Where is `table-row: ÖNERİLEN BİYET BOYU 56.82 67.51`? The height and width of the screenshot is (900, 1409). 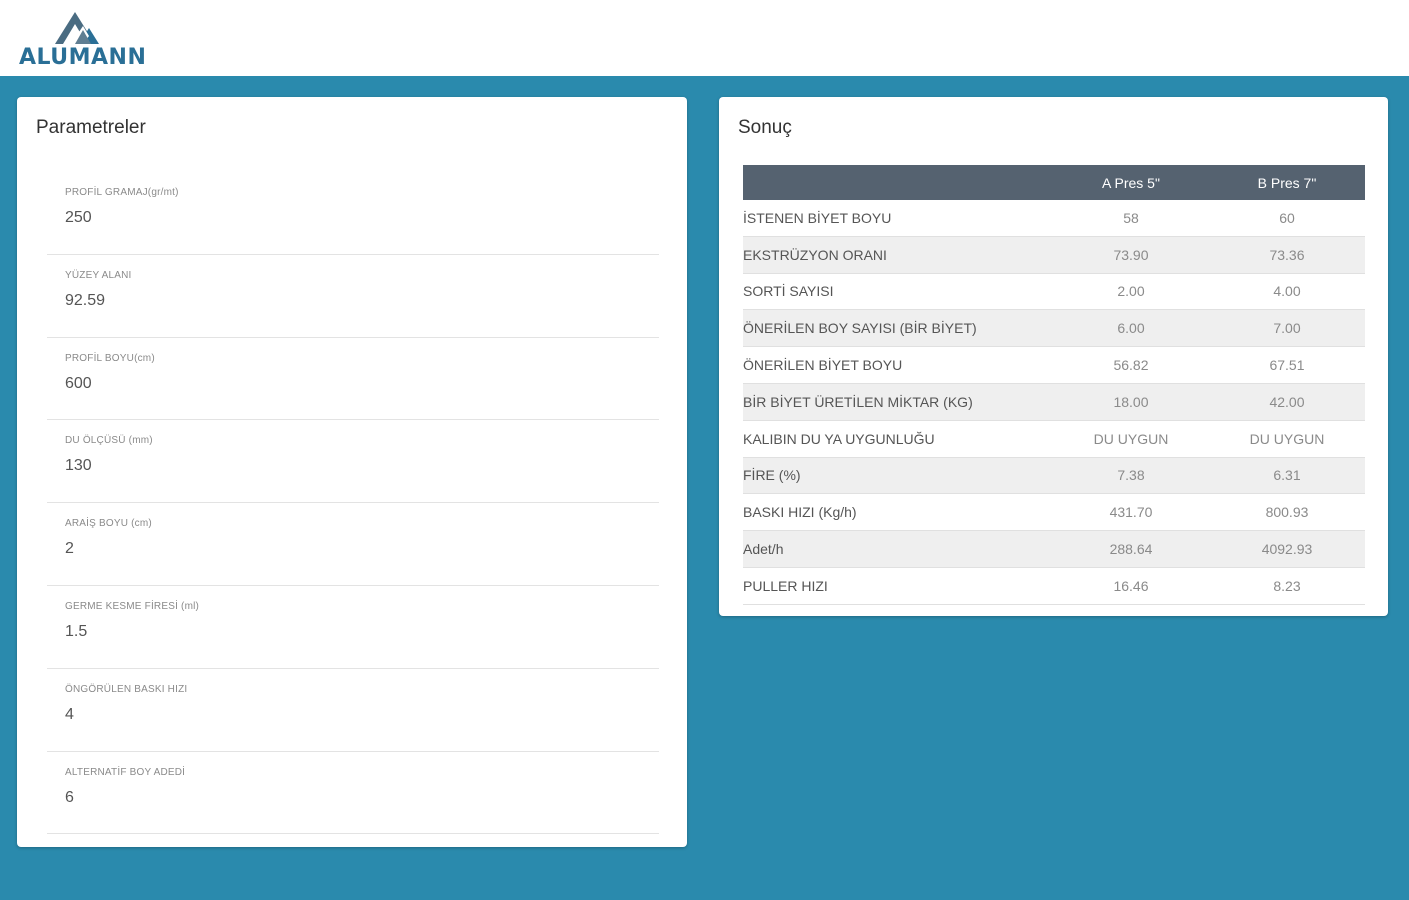
table-row: ÖNERİLEN BİYET BOYU 56.82 67.51 is located at coordinates (1054, 365).